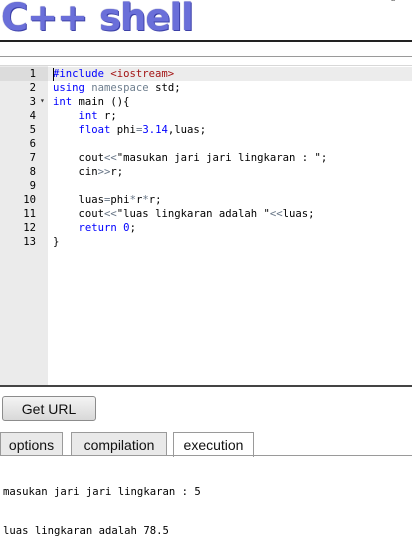  Describe the element at coordinates (32, 74) in the screenshot. I see `line-number: 1` at that location.